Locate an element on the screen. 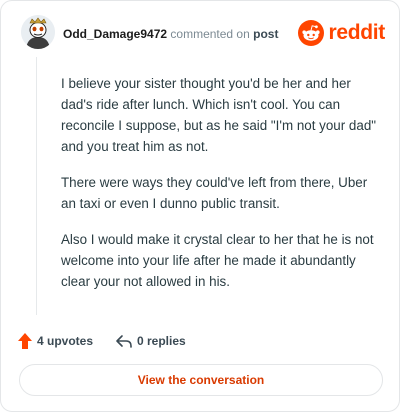 This screenshot has width=400, height=412. comment-header: Odd_Damage9472 commented on post reddit is located at coordinates (202, 33).